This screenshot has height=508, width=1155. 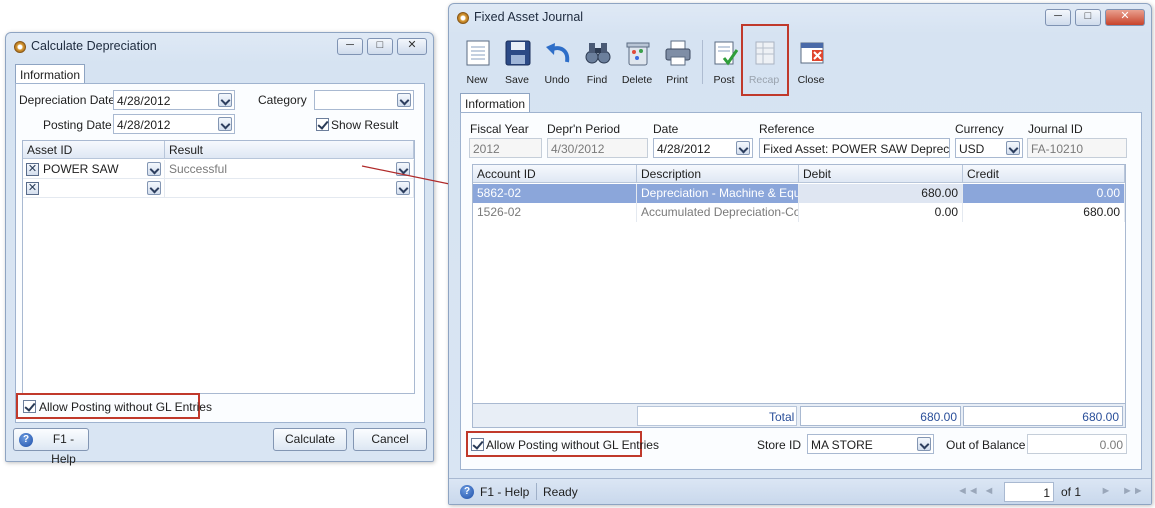 I want to click on page-number-field: 1, so click(x=1029, y=492).